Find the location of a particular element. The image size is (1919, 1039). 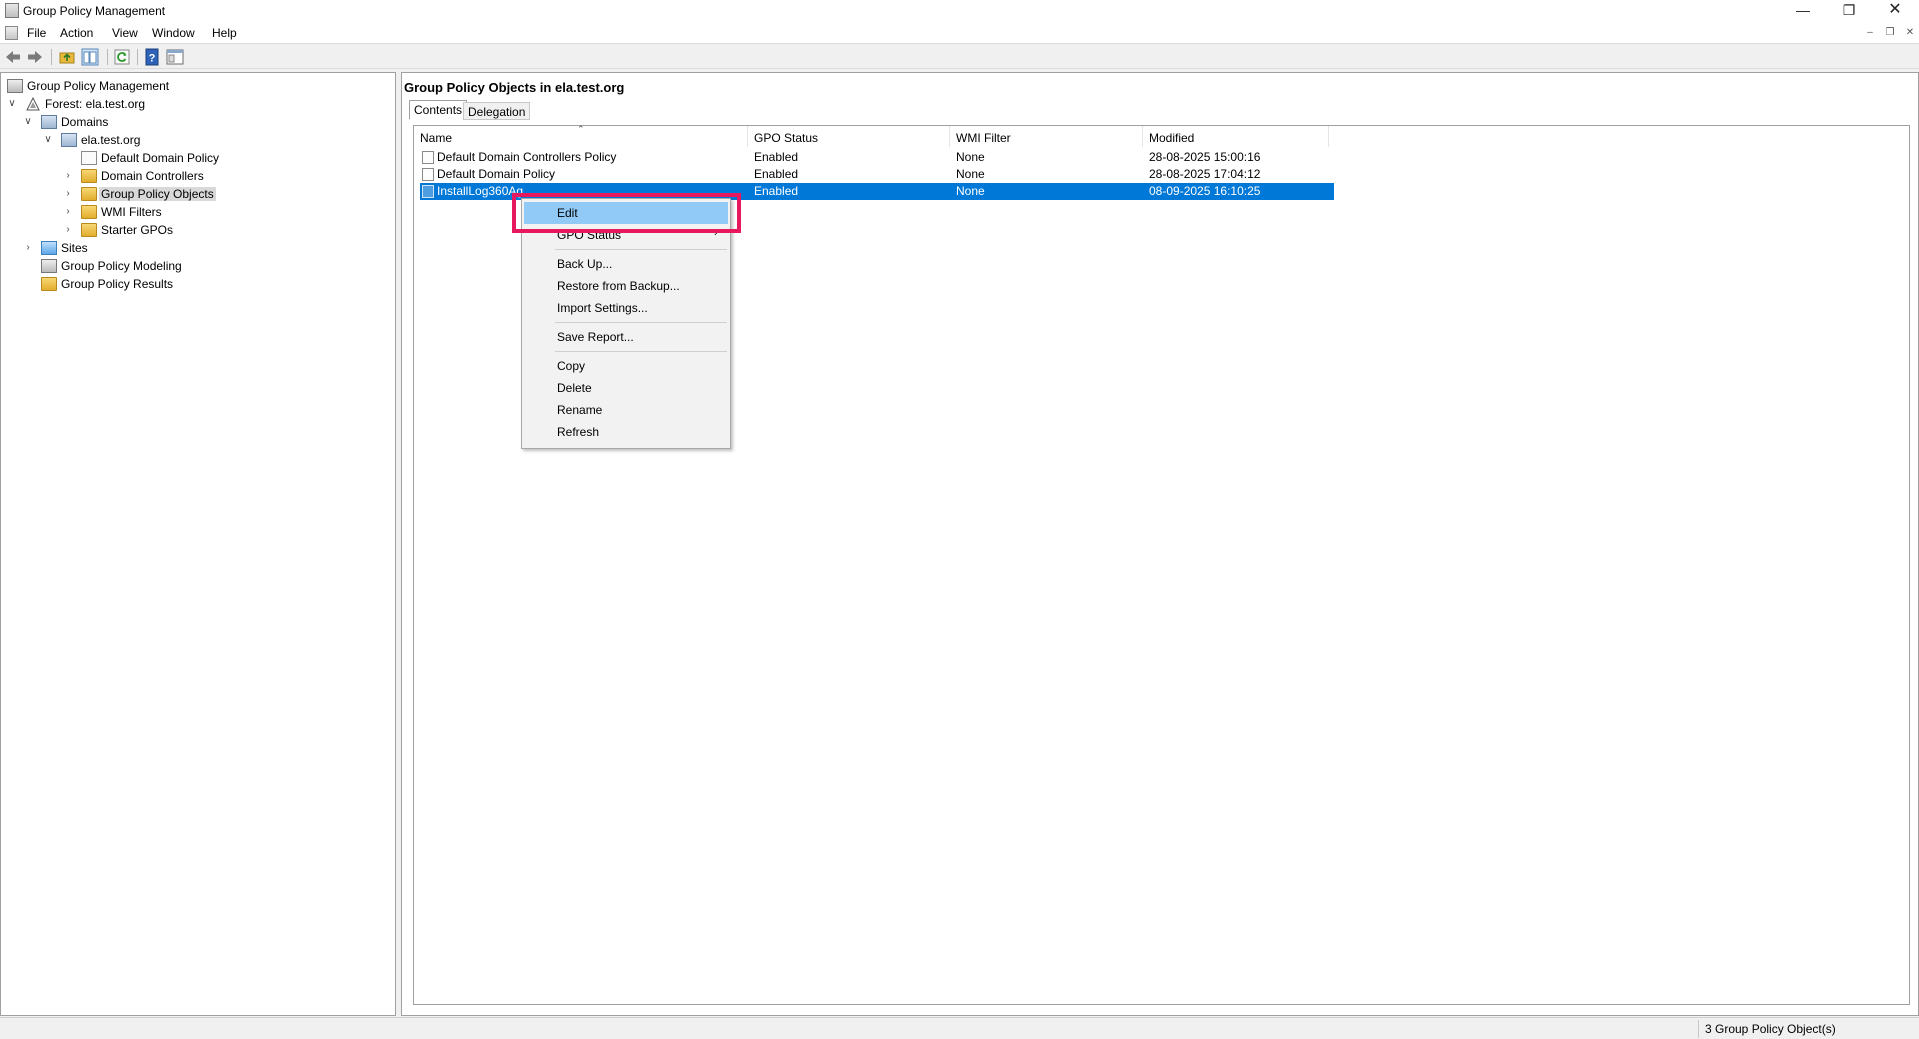

column-header-name: Name is located at coordinates (581, 136).